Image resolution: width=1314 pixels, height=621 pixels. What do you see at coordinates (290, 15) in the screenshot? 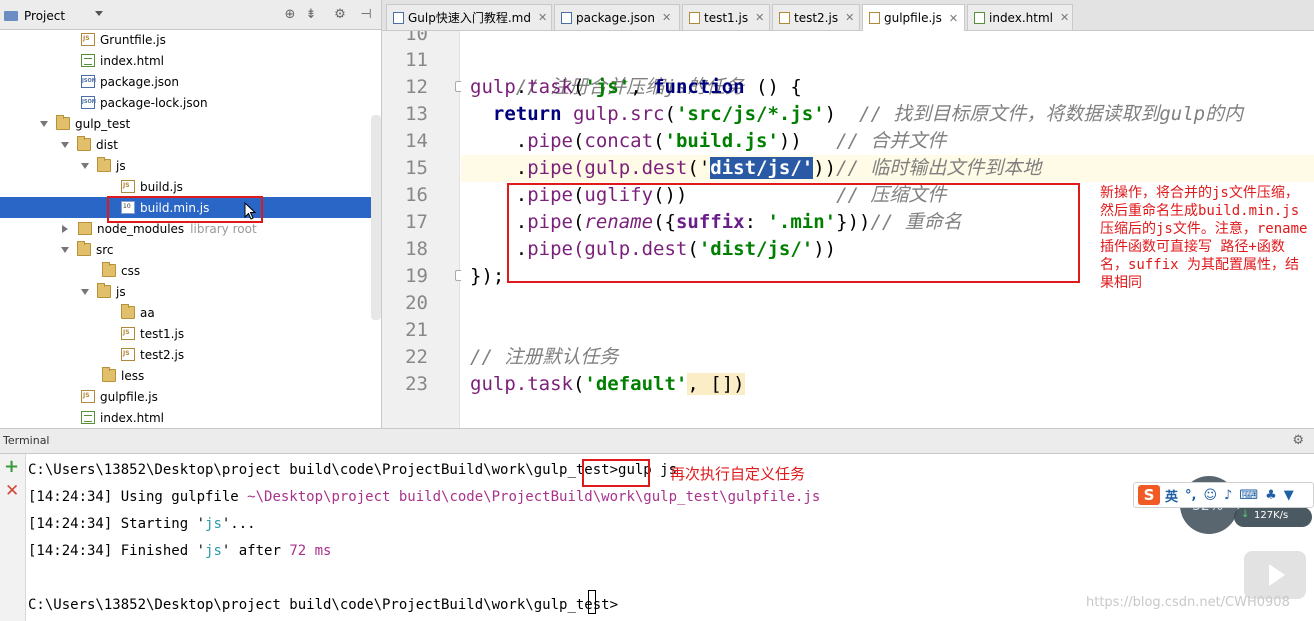
I see `locate-icon: ⊕` at bounding box center [290, 15].